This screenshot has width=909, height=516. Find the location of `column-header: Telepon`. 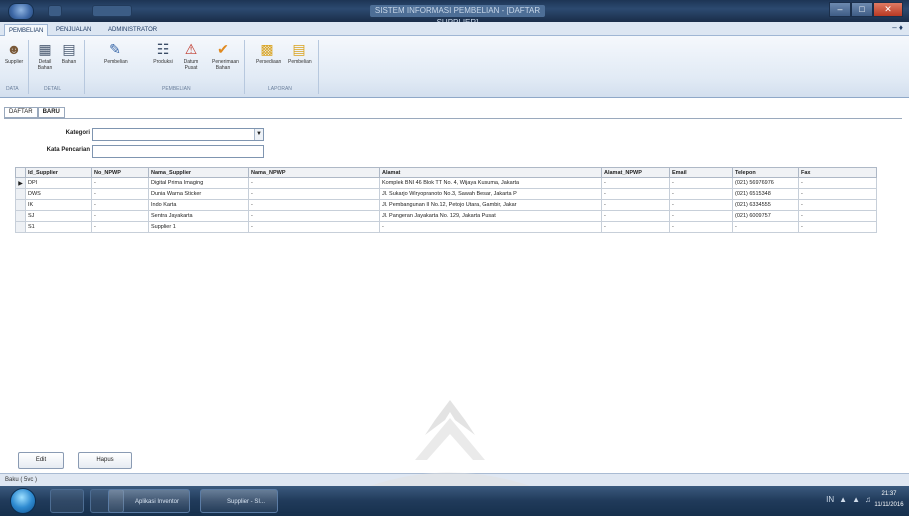

column-header: Telepon is located at coordinates (765, 172).